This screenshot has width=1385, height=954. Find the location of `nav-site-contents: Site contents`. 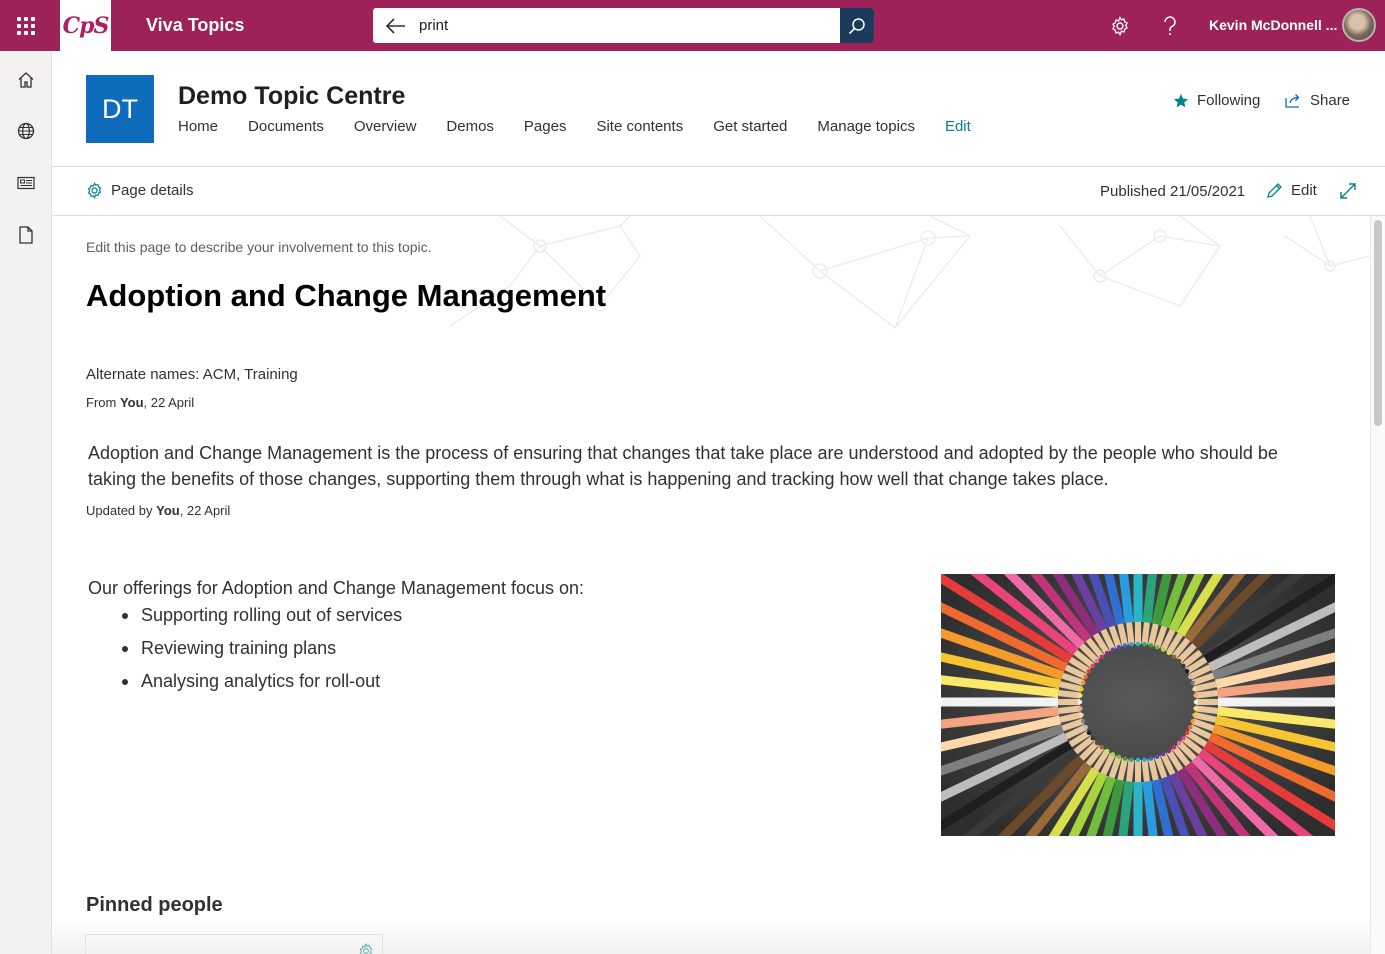

nav-site-contents: Site contents is located at coordinates (639, 126).